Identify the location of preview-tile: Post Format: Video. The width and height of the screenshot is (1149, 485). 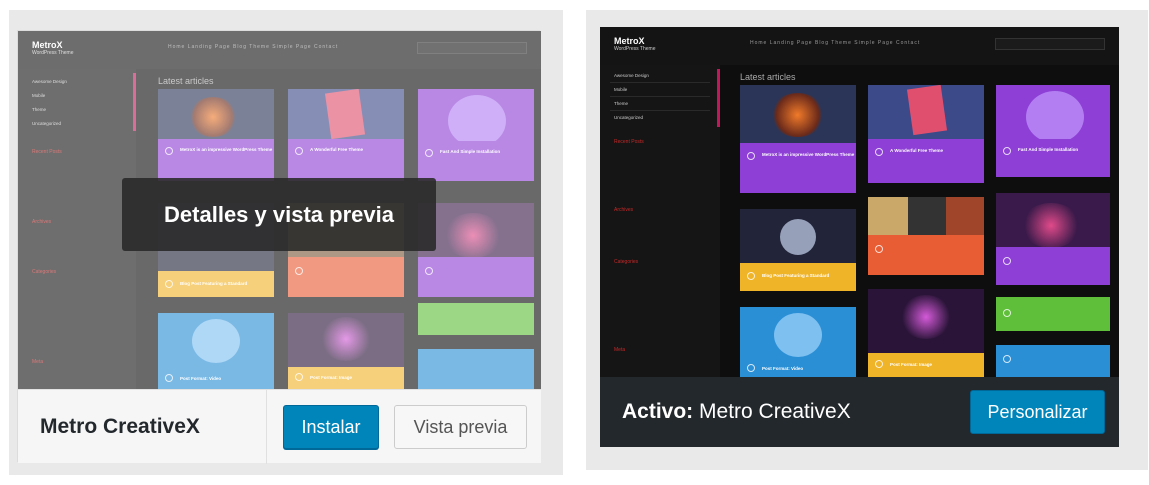
(798, 342).